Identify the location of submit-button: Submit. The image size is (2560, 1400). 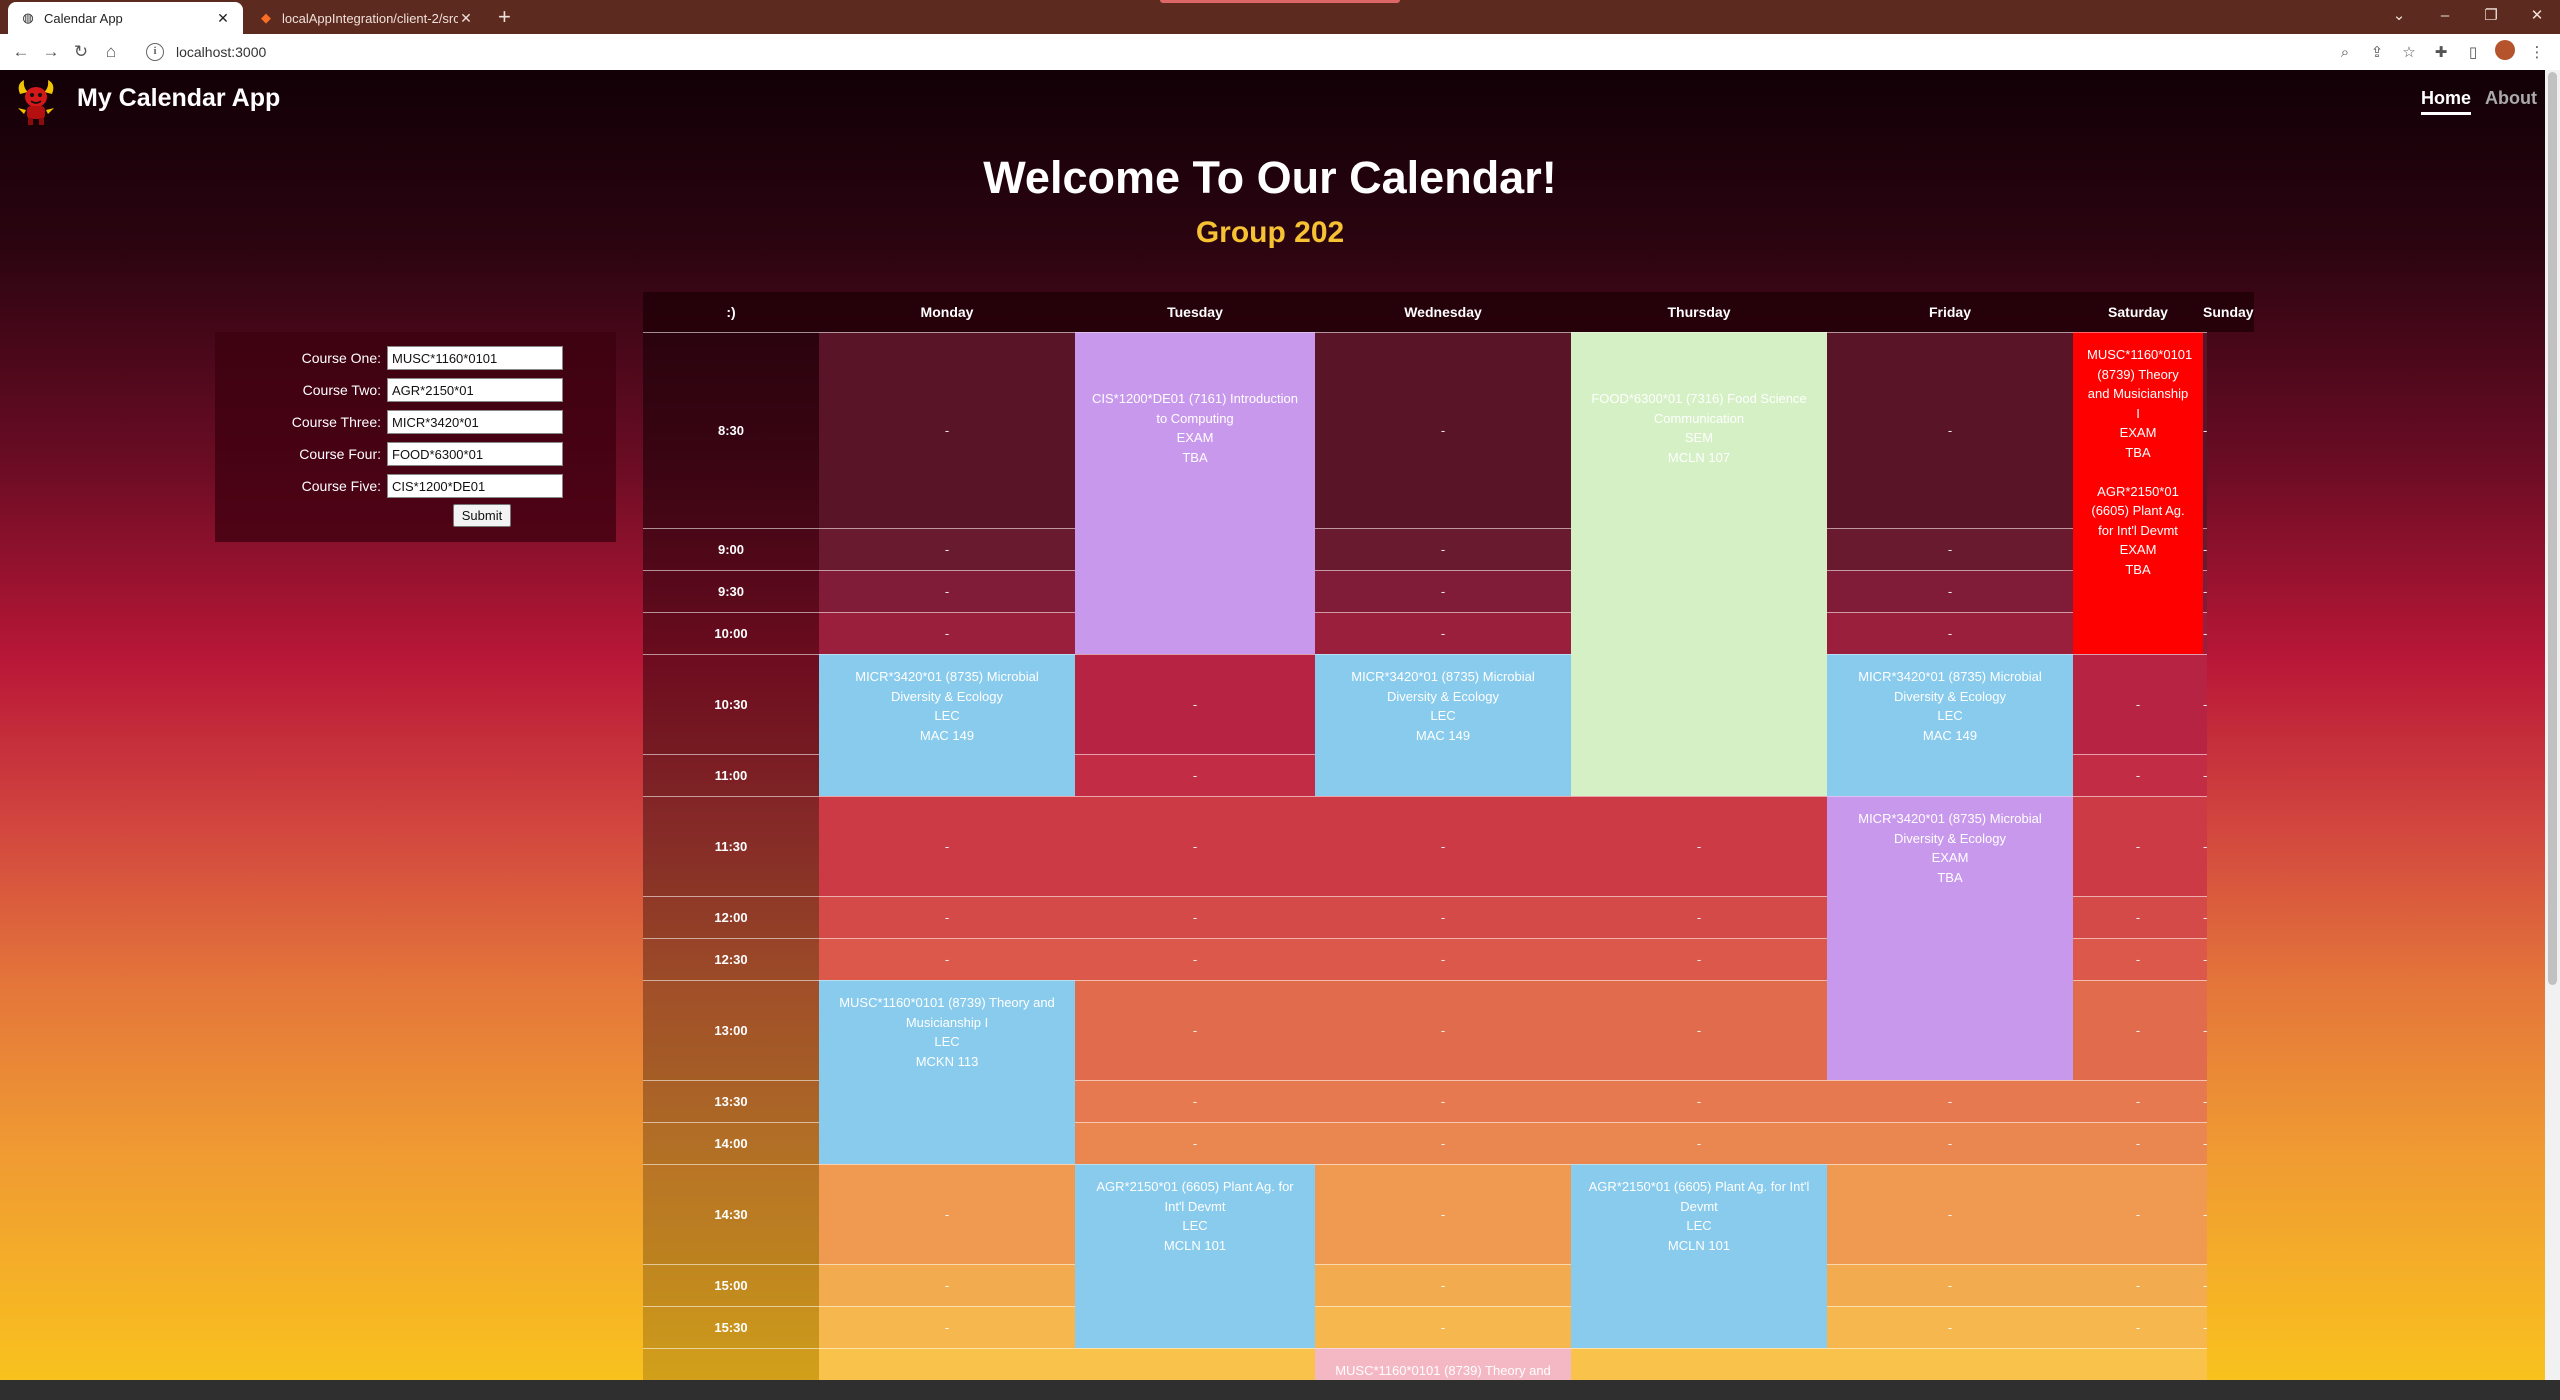
(482, 515).